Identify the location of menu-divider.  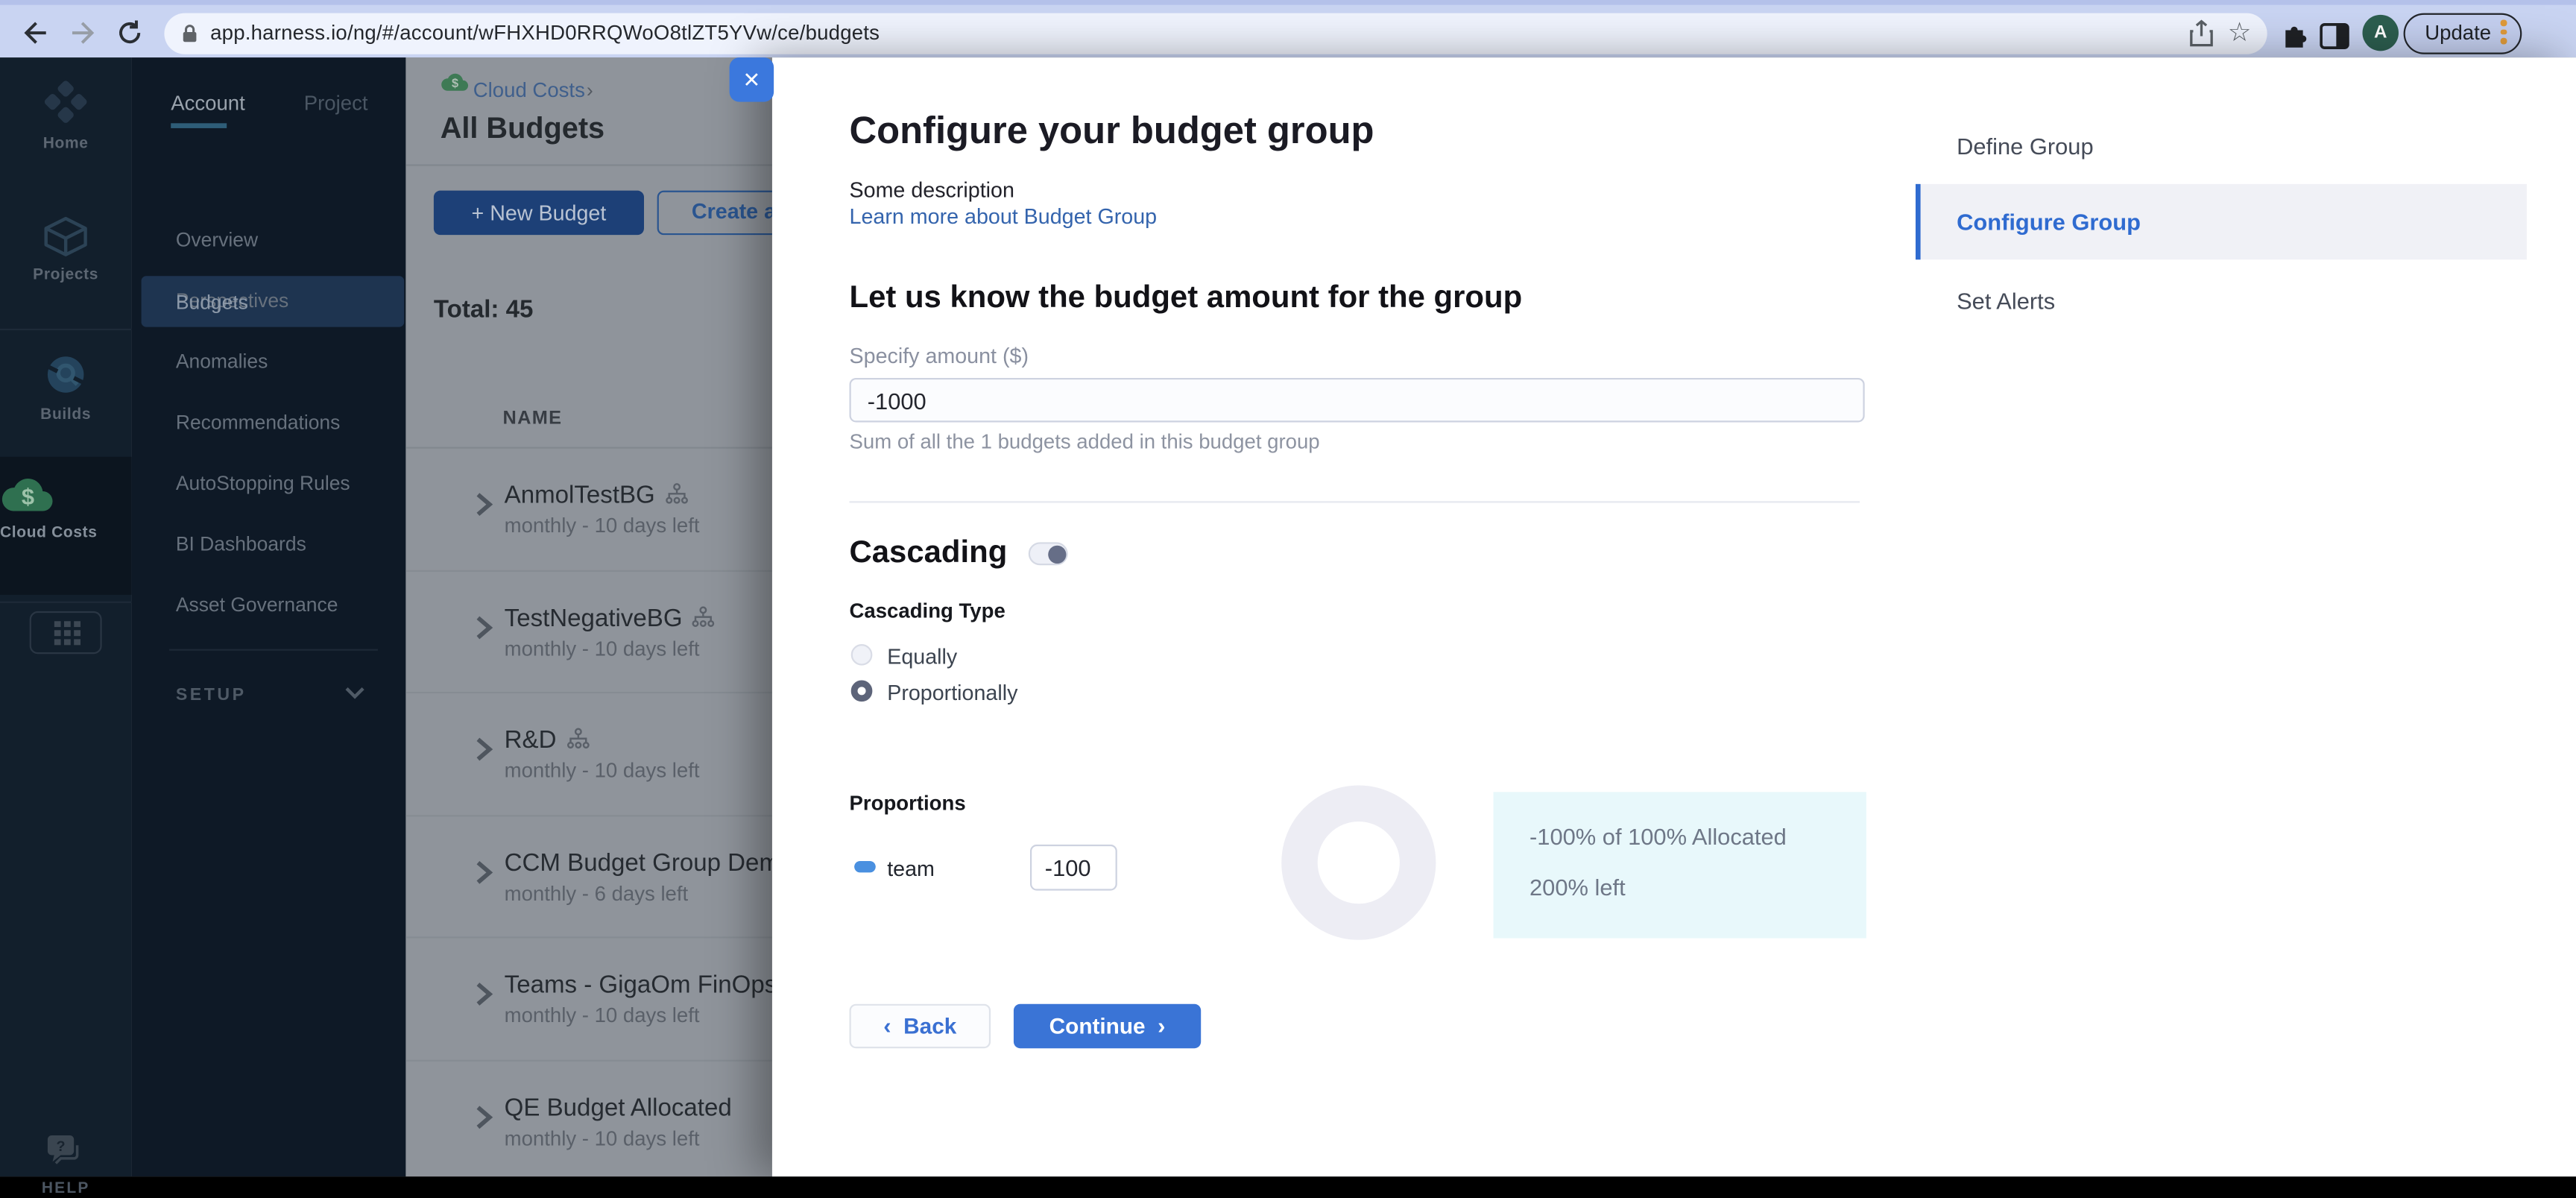
(274, 650).